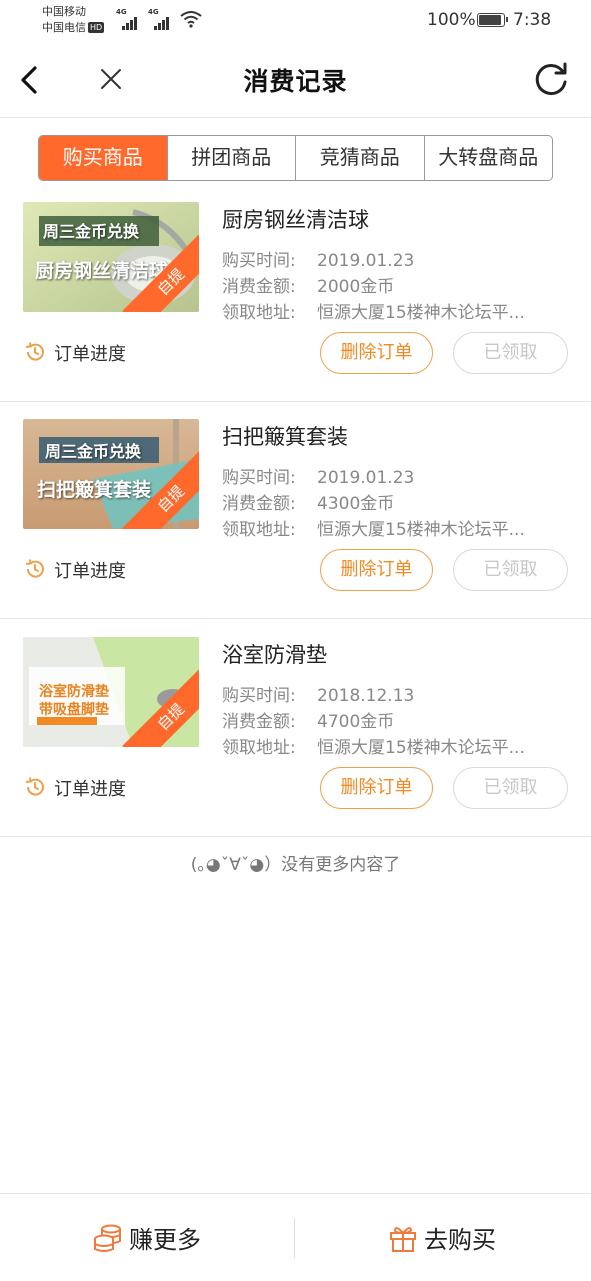 The height and width of the screenshot is (1281, 591). I want to click on product-image: 周三金币兑换 扫把簸箕套装 自提, so click(111, 474).